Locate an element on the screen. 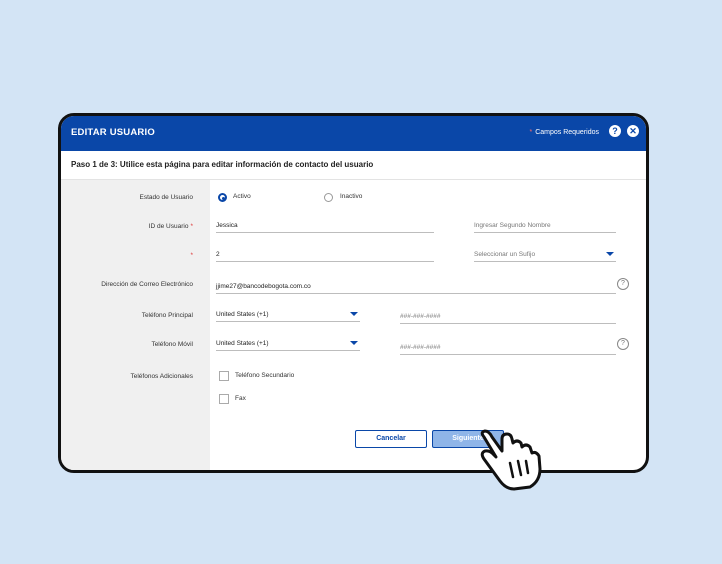 This screenshot has width=722, height=564. status-active-radio is located at coordinates (222, 197).